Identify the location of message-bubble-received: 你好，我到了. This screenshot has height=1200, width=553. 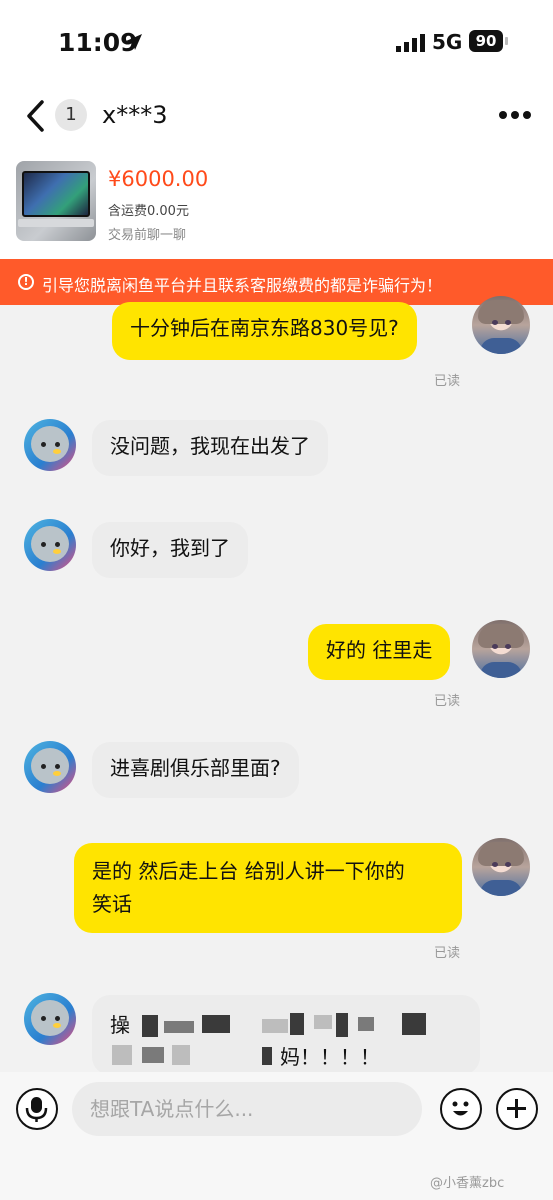
(170, 550).